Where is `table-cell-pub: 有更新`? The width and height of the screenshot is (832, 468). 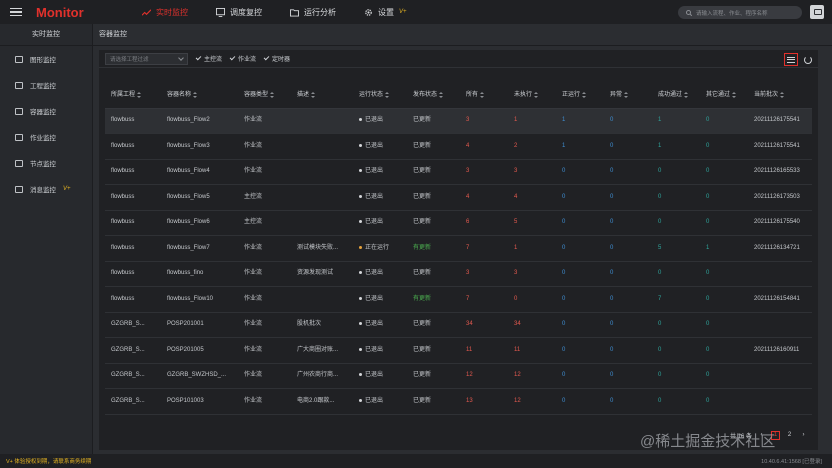
table-cell-pub: 有更新 is located at coordinates (433, 299).